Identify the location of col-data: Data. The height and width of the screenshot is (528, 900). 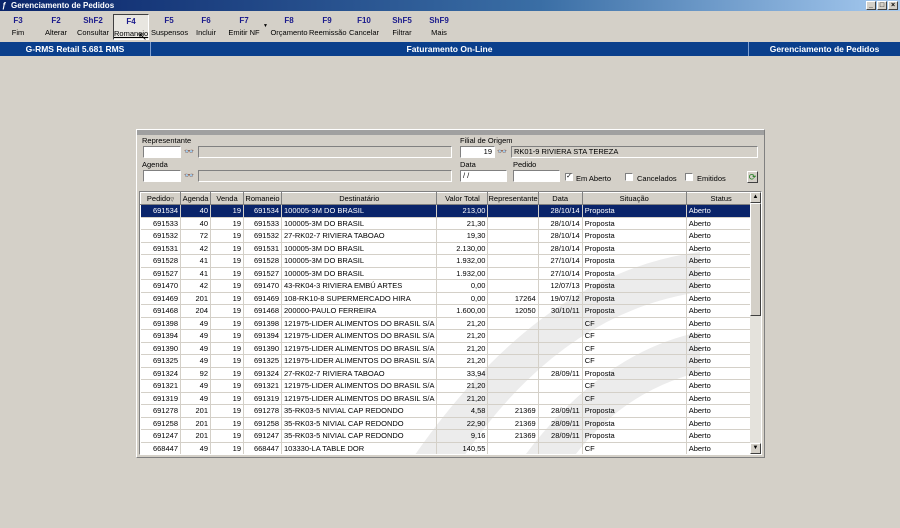
(560, 198).